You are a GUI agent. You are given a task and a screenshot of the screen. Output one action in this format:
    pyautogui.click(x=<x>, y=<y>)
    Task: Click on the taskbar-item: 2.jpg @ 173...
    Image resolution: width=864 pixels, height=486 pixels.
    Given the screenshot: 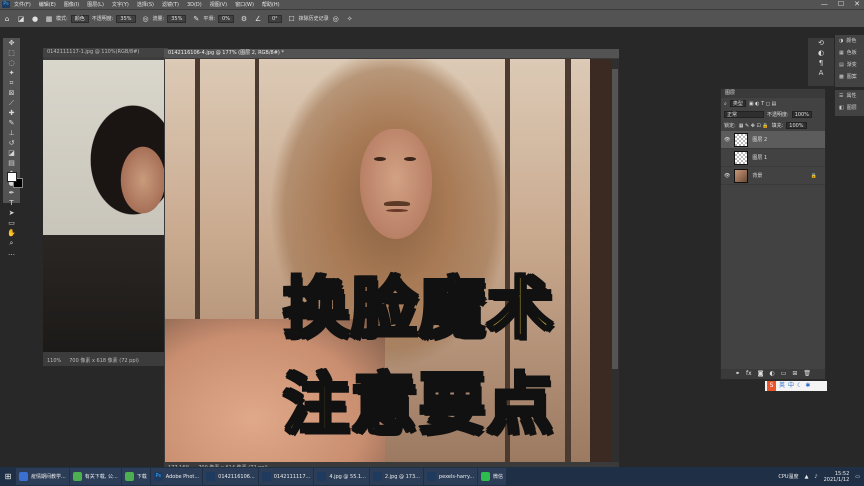 What is the action you would take?
    pyautogui.click(x=396, y=476)
    